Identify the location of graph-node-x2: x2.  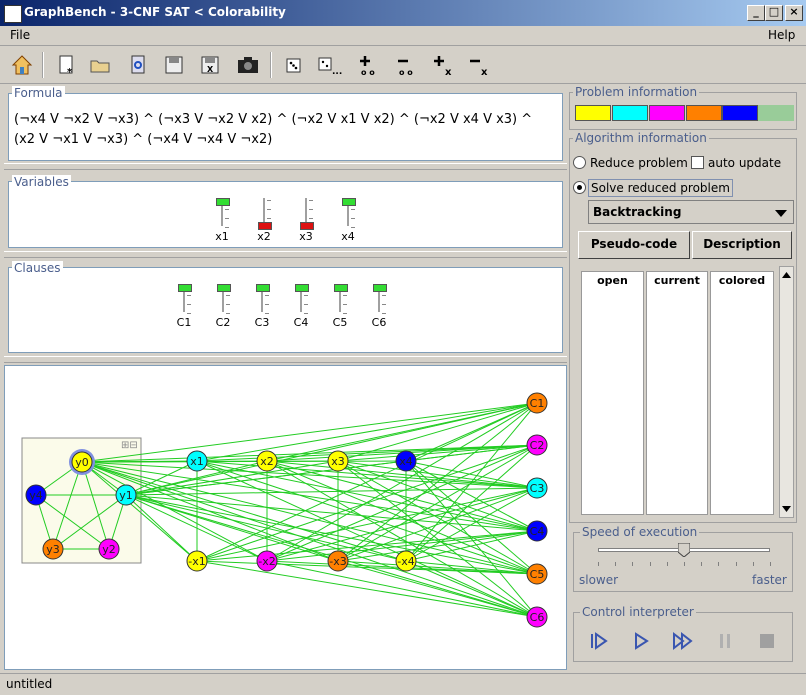
(267, 461).